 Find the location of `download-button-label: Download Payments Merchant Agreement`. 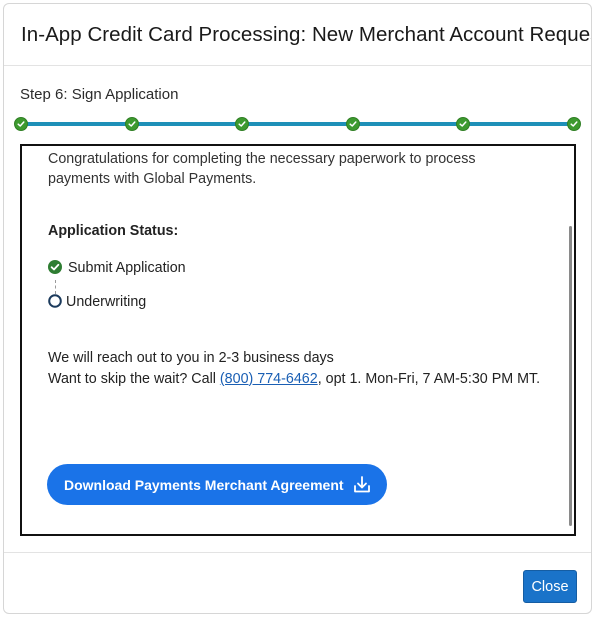

download-button-label: Download Payments Merchant Agreement is located at coordinates (204, 484).